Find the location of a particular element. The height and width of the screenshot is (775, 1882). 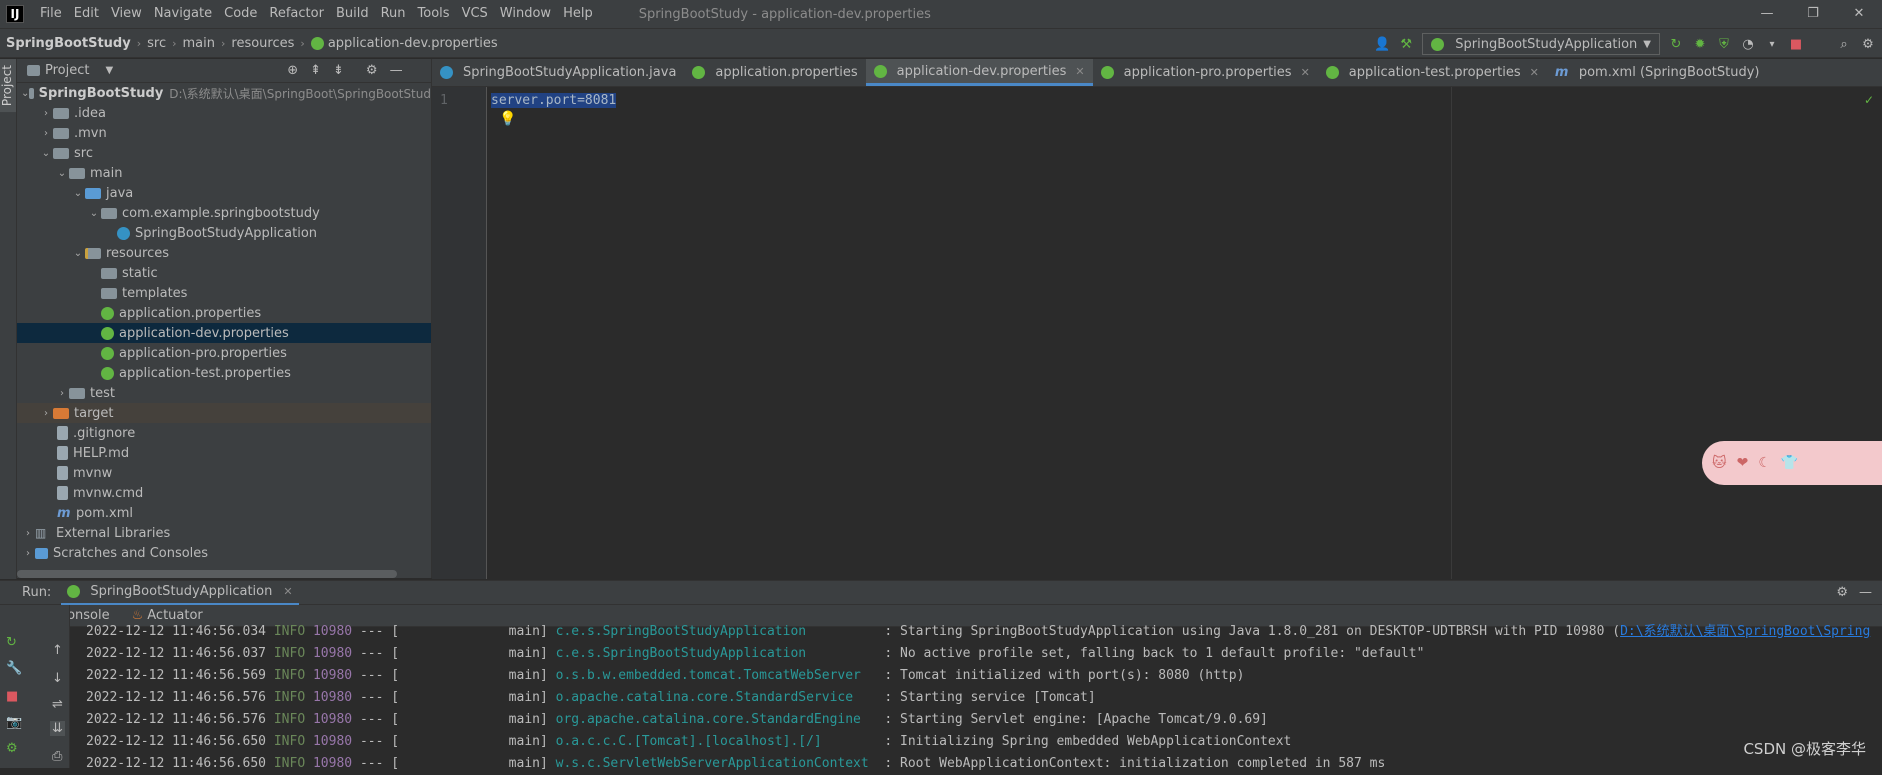

menu-navigate: Navigate is located at coordinates (183, 14).